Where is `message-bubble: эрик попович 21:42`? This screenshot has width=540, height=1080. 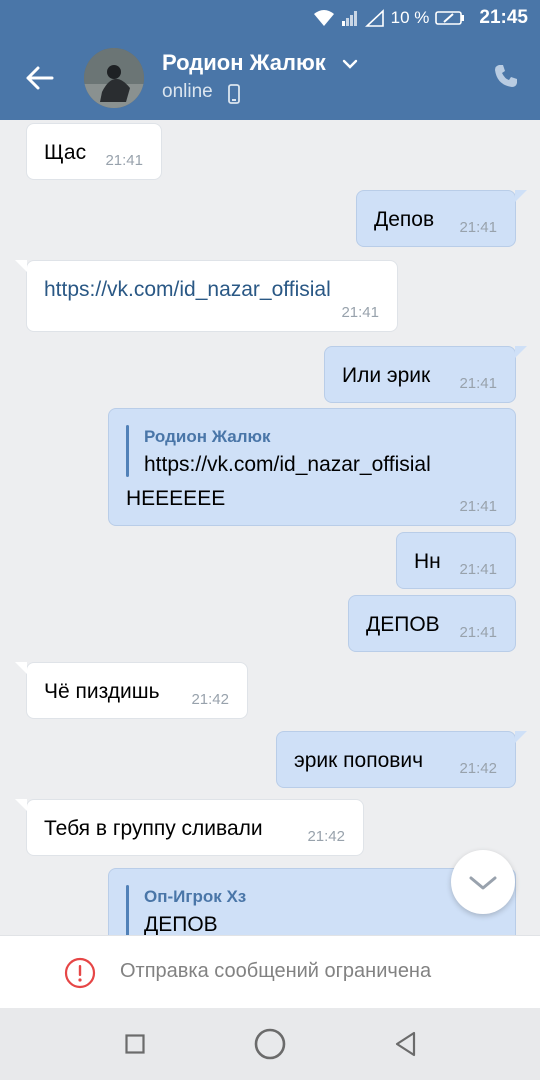
message-bubble: эрик попович 21:42 is located at coordinates (401, 759).